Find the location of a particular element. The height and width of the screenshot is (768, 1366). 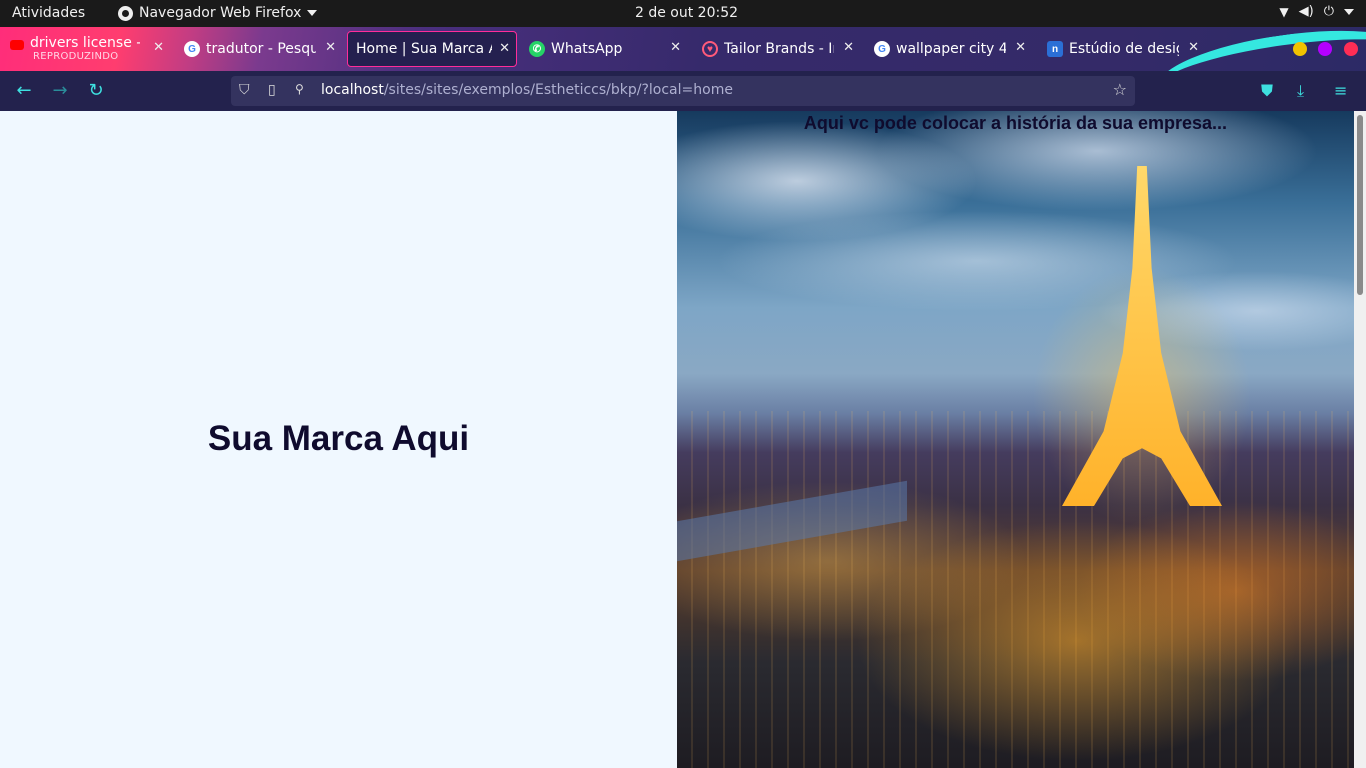

maximize-button is located at coordinates (1325, 49).